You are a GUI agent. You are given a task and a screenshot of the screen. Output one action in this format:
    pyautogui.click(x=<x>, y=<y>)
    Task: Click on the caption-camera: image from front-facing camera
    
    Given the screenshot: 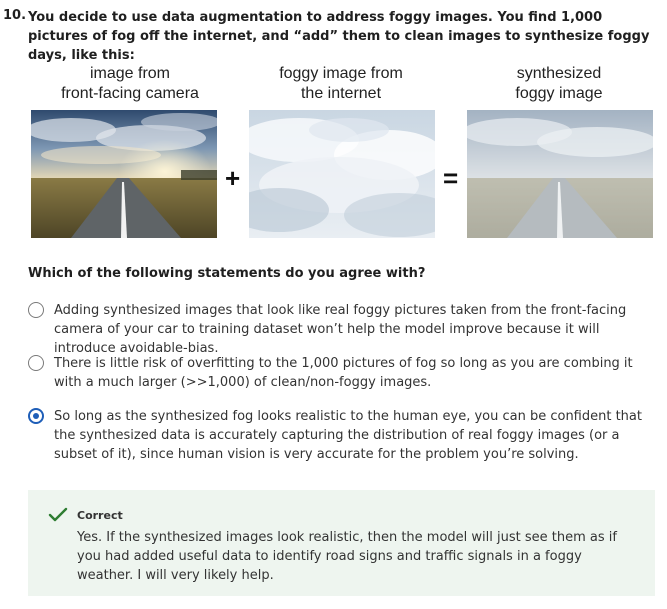 What is the action you would take?
    pyautogui.click(x=130, y=84)
    